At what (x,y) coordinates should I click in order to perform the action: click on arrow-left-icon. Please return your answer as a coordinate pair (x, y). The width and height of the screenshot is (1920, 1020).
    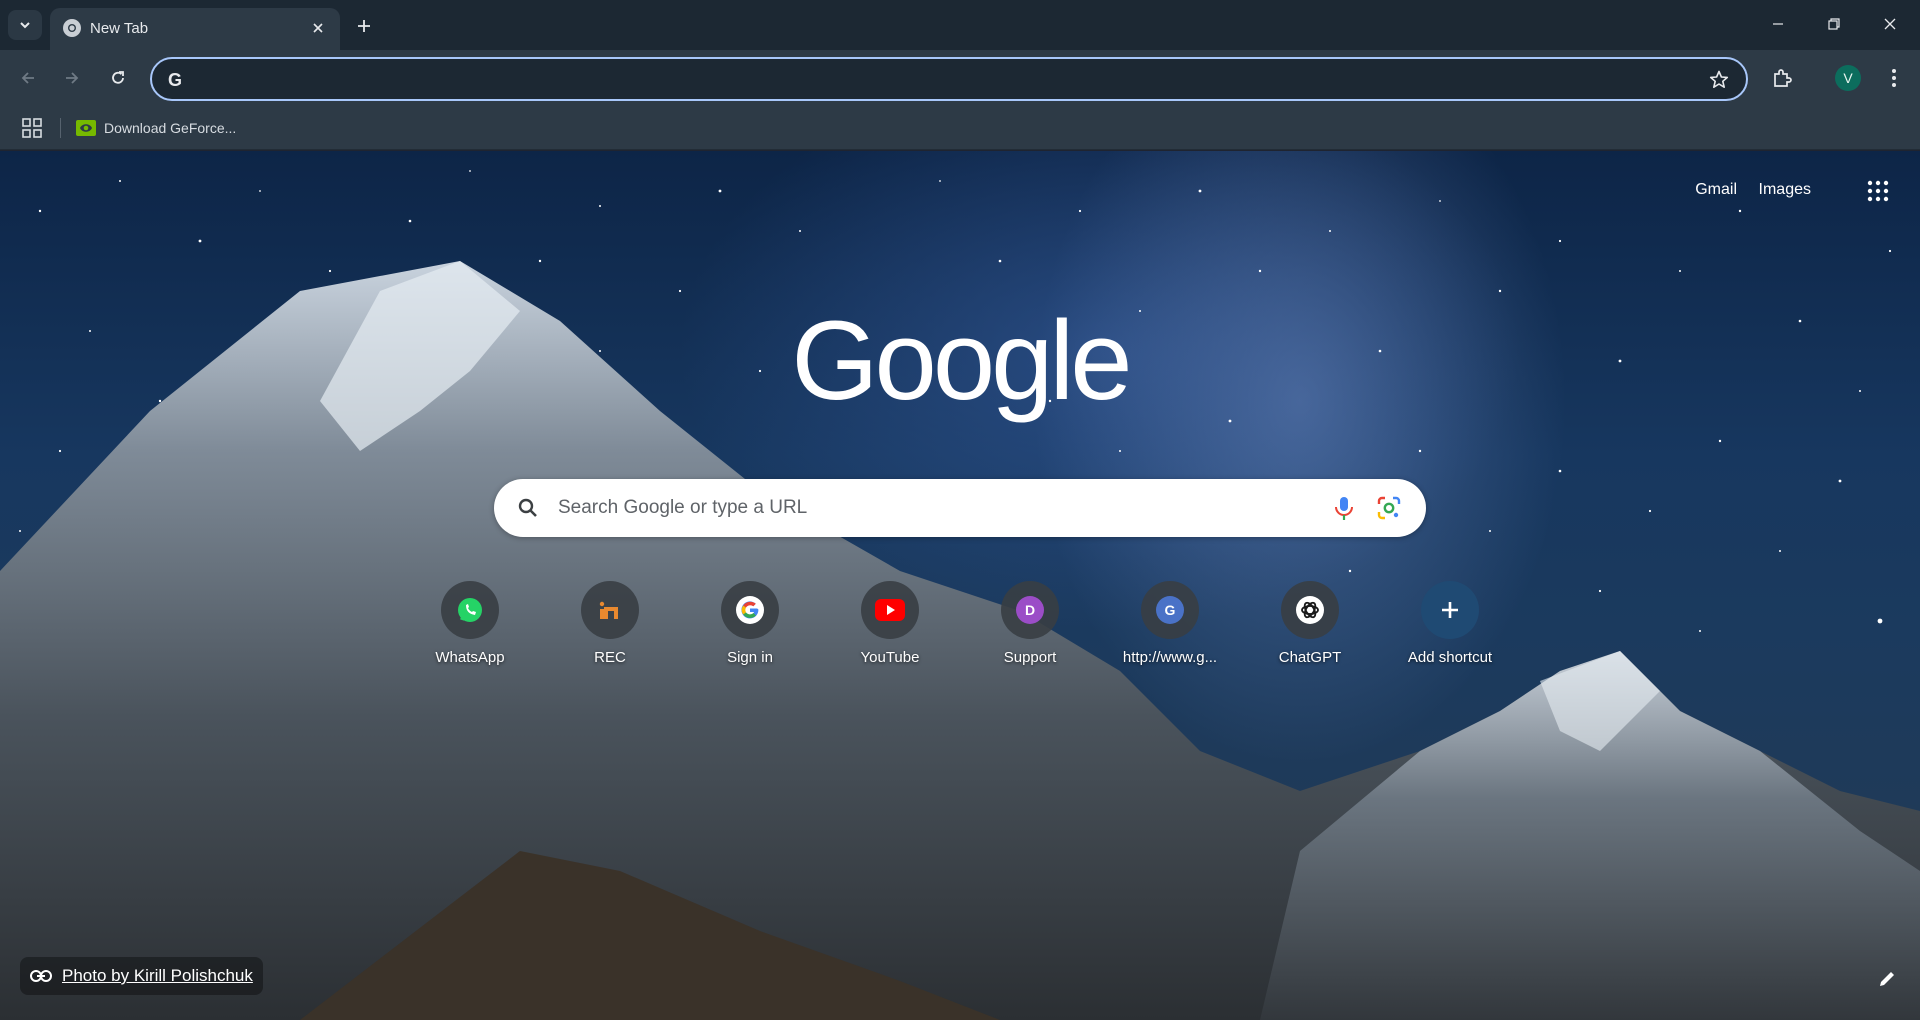
    Looking at the image, I should click on (27, 78).